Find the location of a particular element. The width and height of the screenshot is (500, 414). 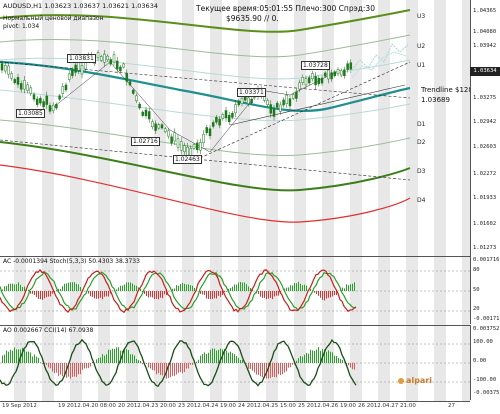

level-d2: D2 is located at coordinates (421, 142).